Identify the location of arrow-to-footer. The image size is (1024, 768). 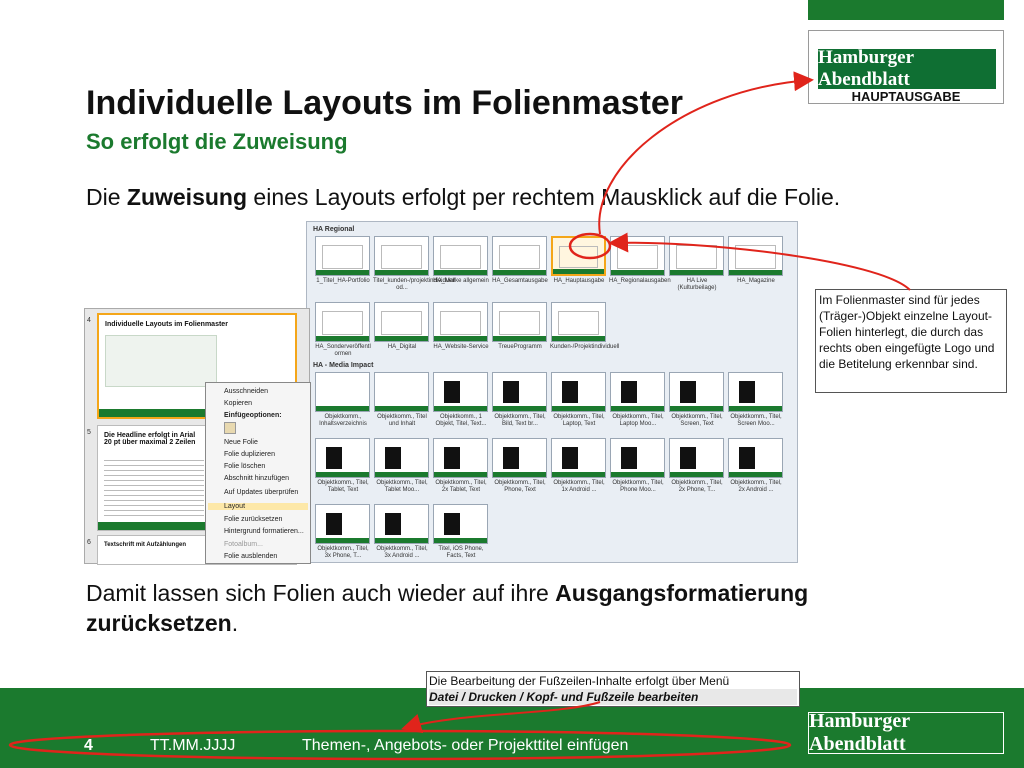
(501, 717).